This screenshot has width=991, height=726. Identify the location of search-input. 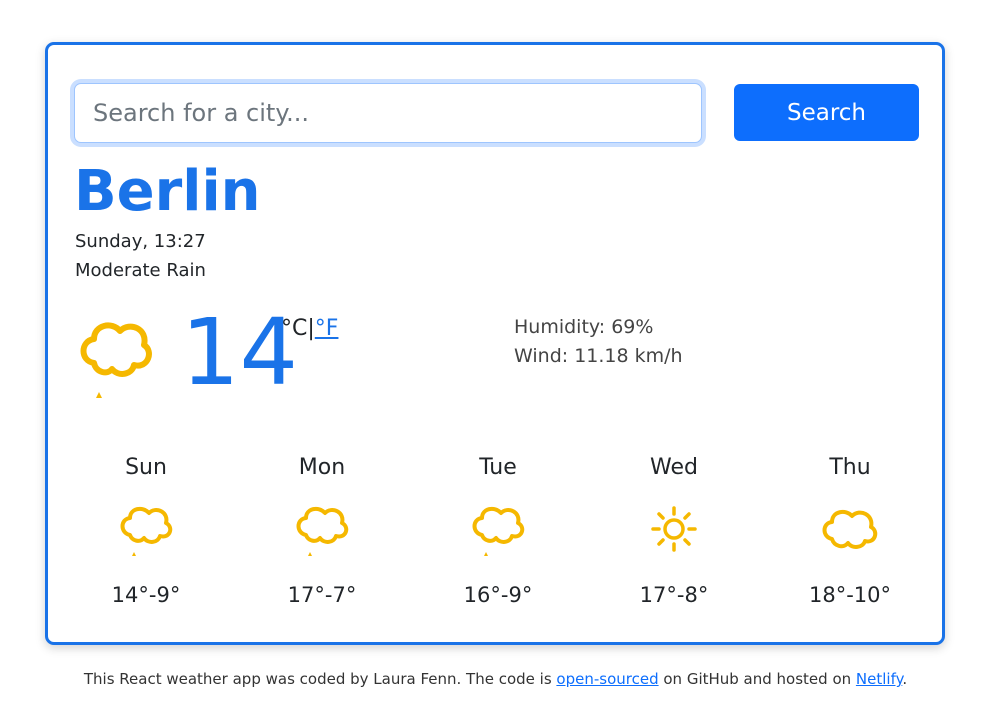
(388, 113).